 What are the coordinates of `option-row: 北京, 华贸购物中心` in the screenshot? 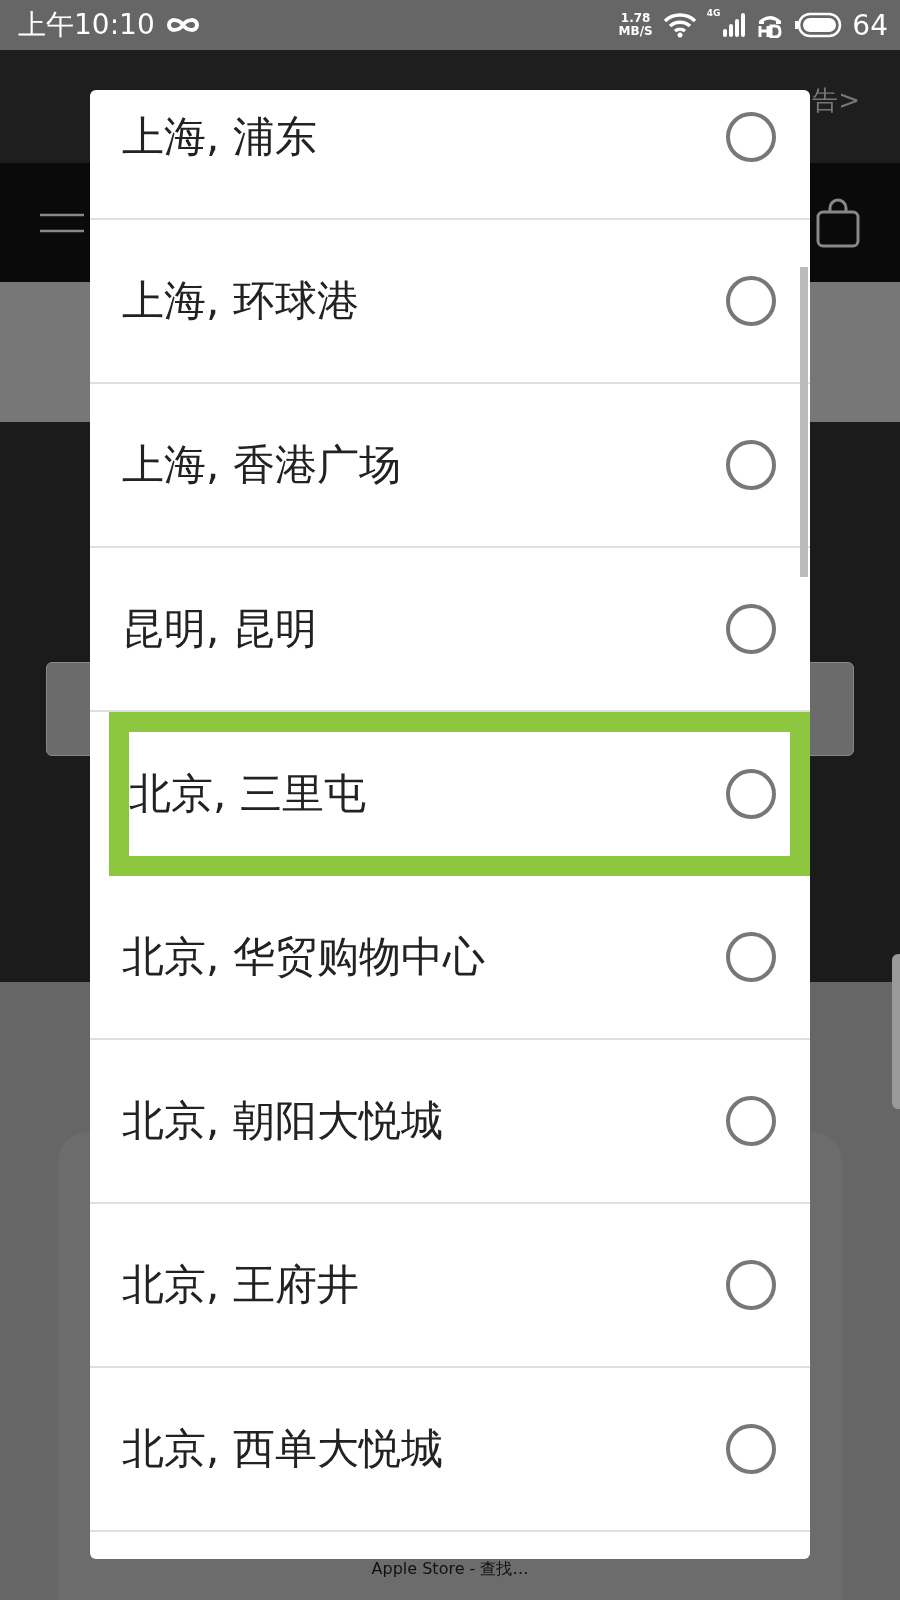 It's located at (450, 958).